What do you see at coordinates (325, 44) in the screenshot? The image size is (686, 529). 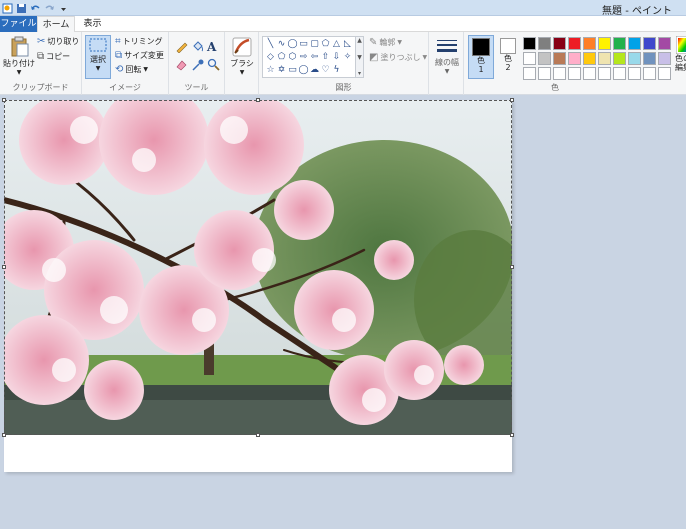 I see `polygon-shape-icon: ⬠` at bounding box center [325, 44].